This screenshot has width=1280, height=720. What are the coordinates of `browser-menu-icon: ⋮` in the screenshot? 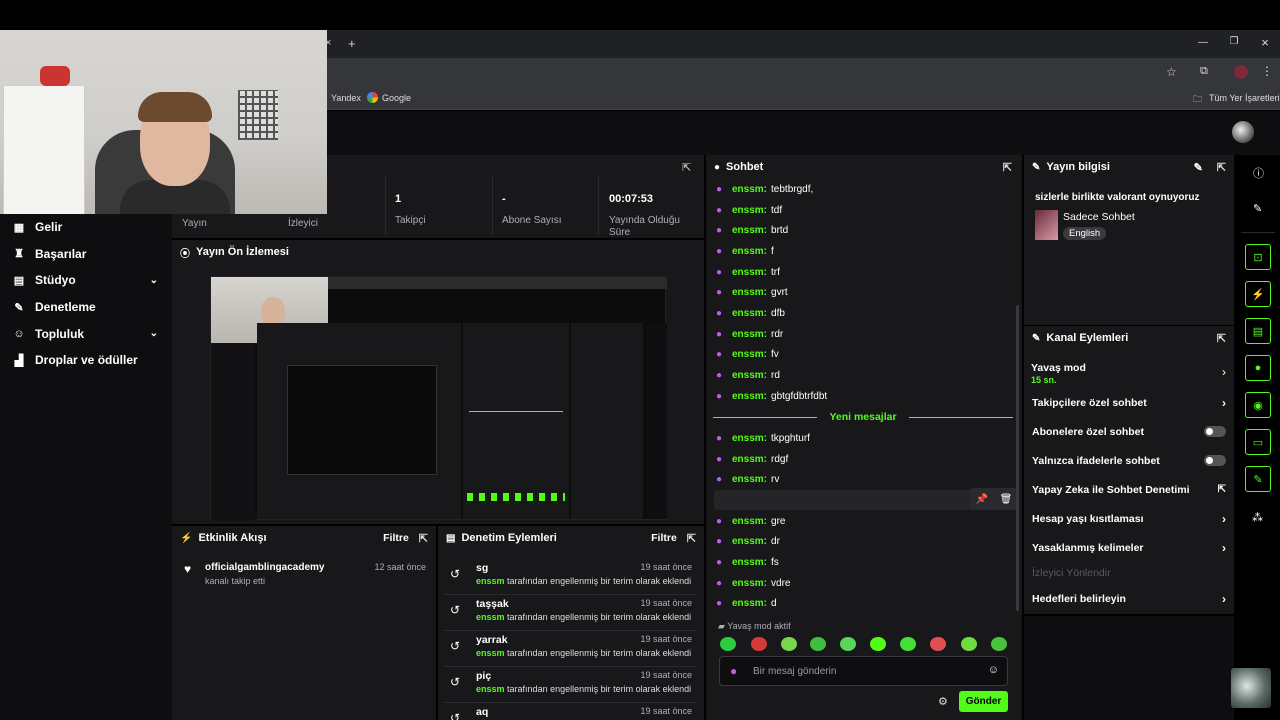 It's located at (1267, 71).